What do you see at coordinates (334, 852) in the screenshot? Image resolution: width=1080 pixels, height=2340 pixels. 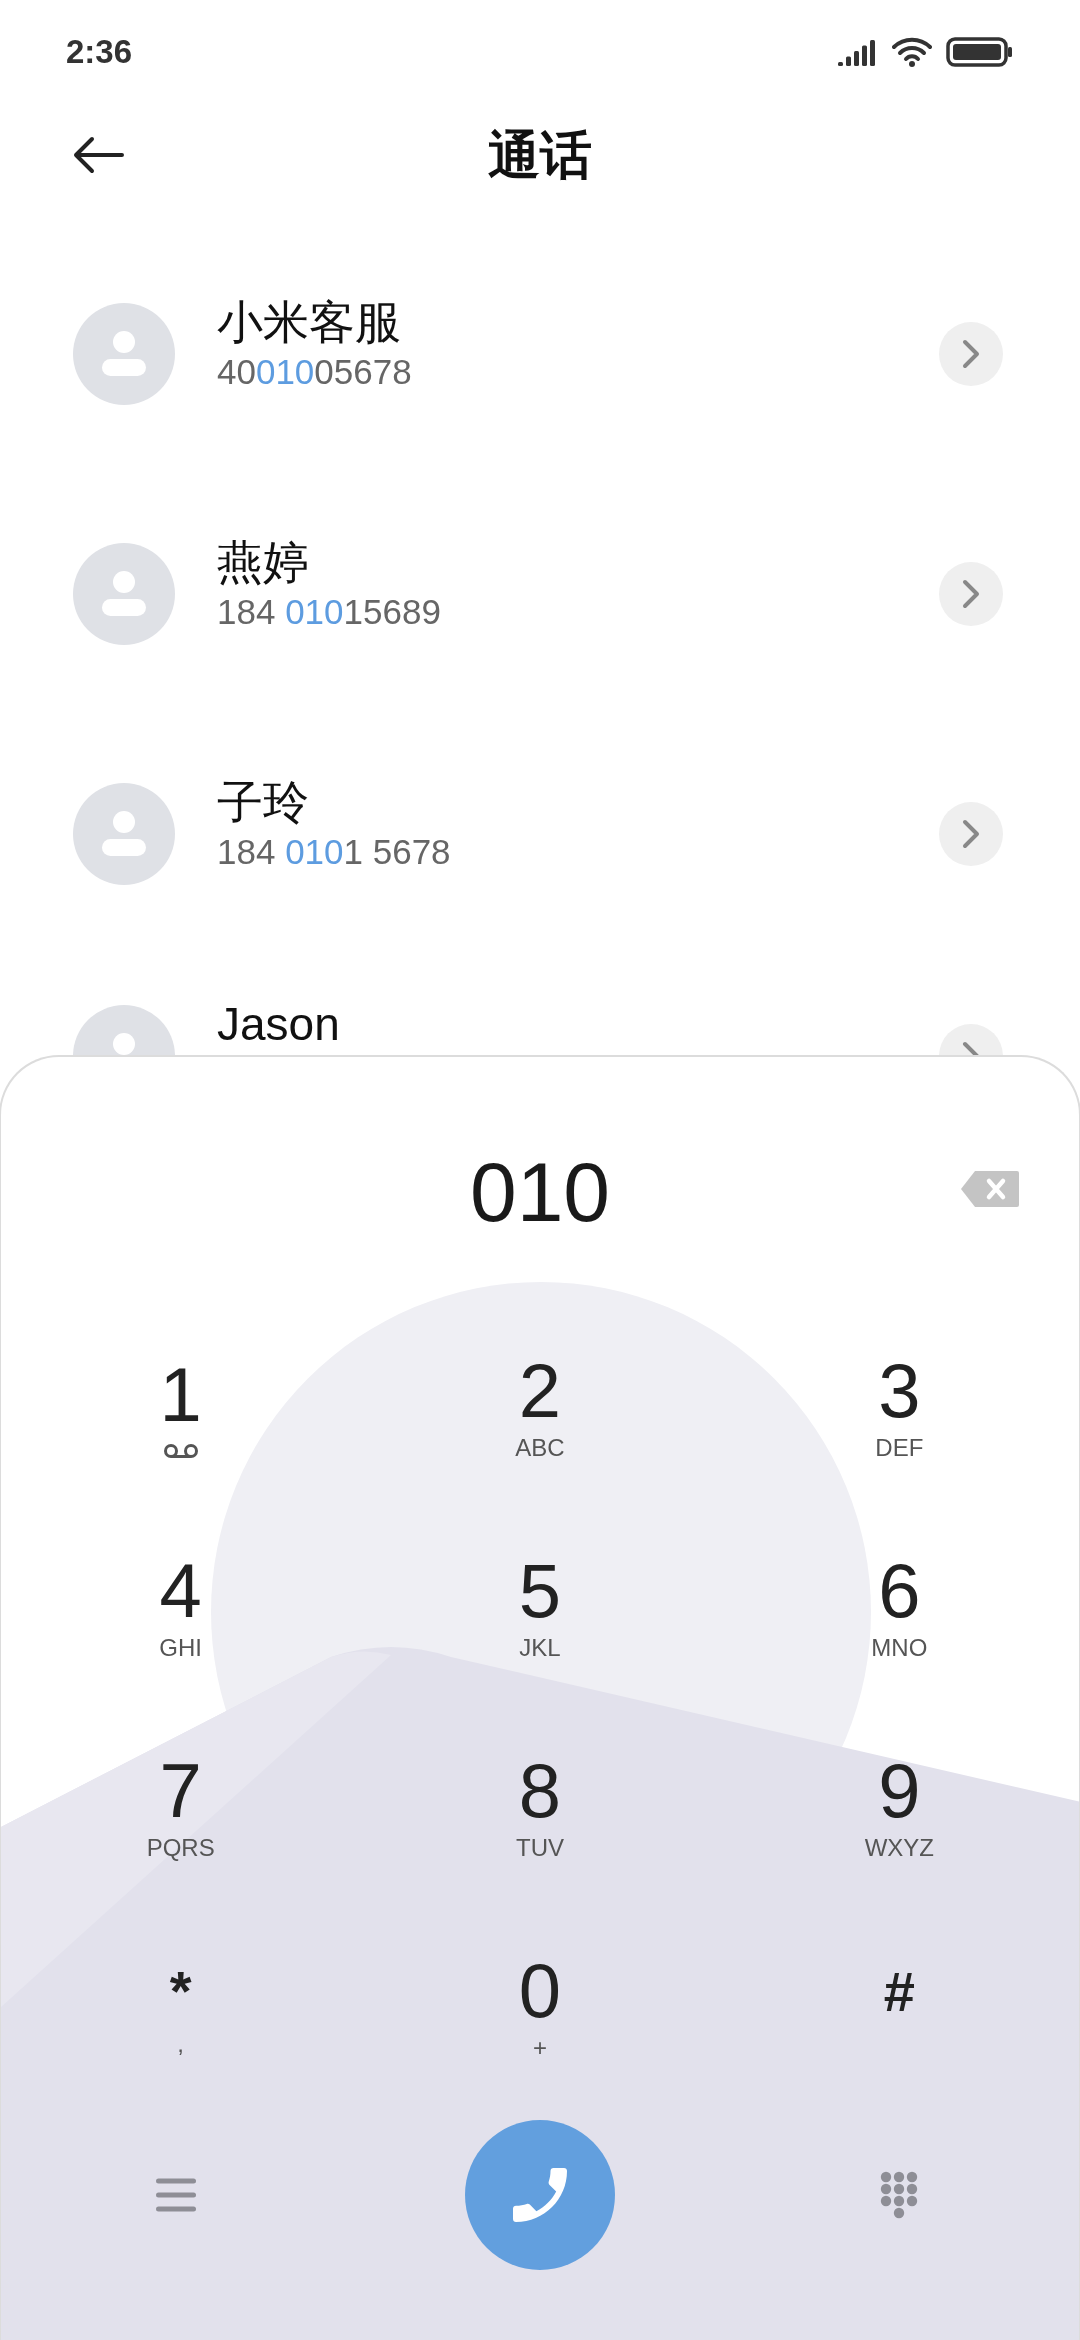 I see `contact-number: 184 0101 5678` at bounding box center [334, 852].